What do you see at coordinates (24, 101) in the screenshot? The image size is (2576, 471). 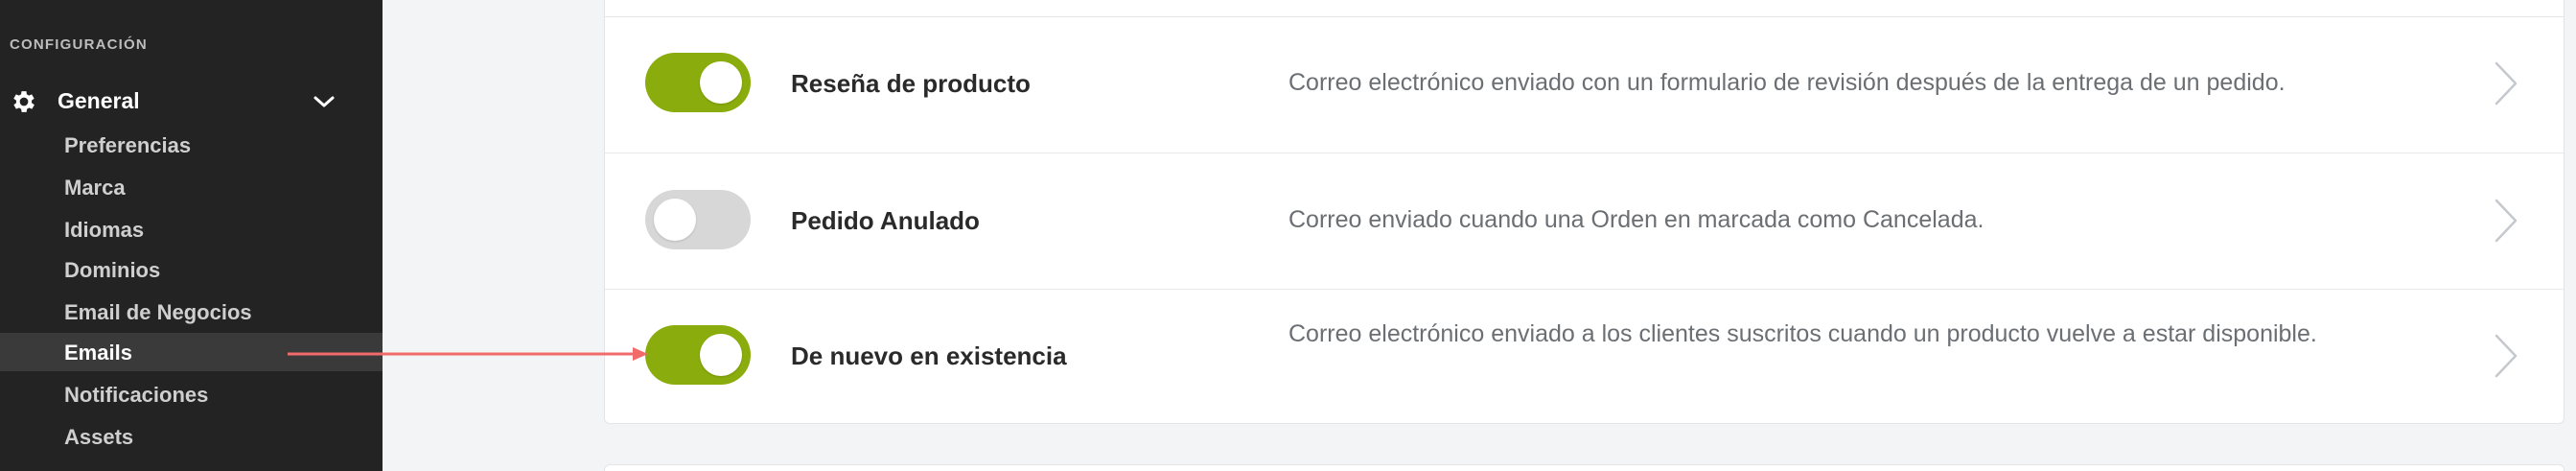 I see `gear-icon` at bounding box center [24, 101].